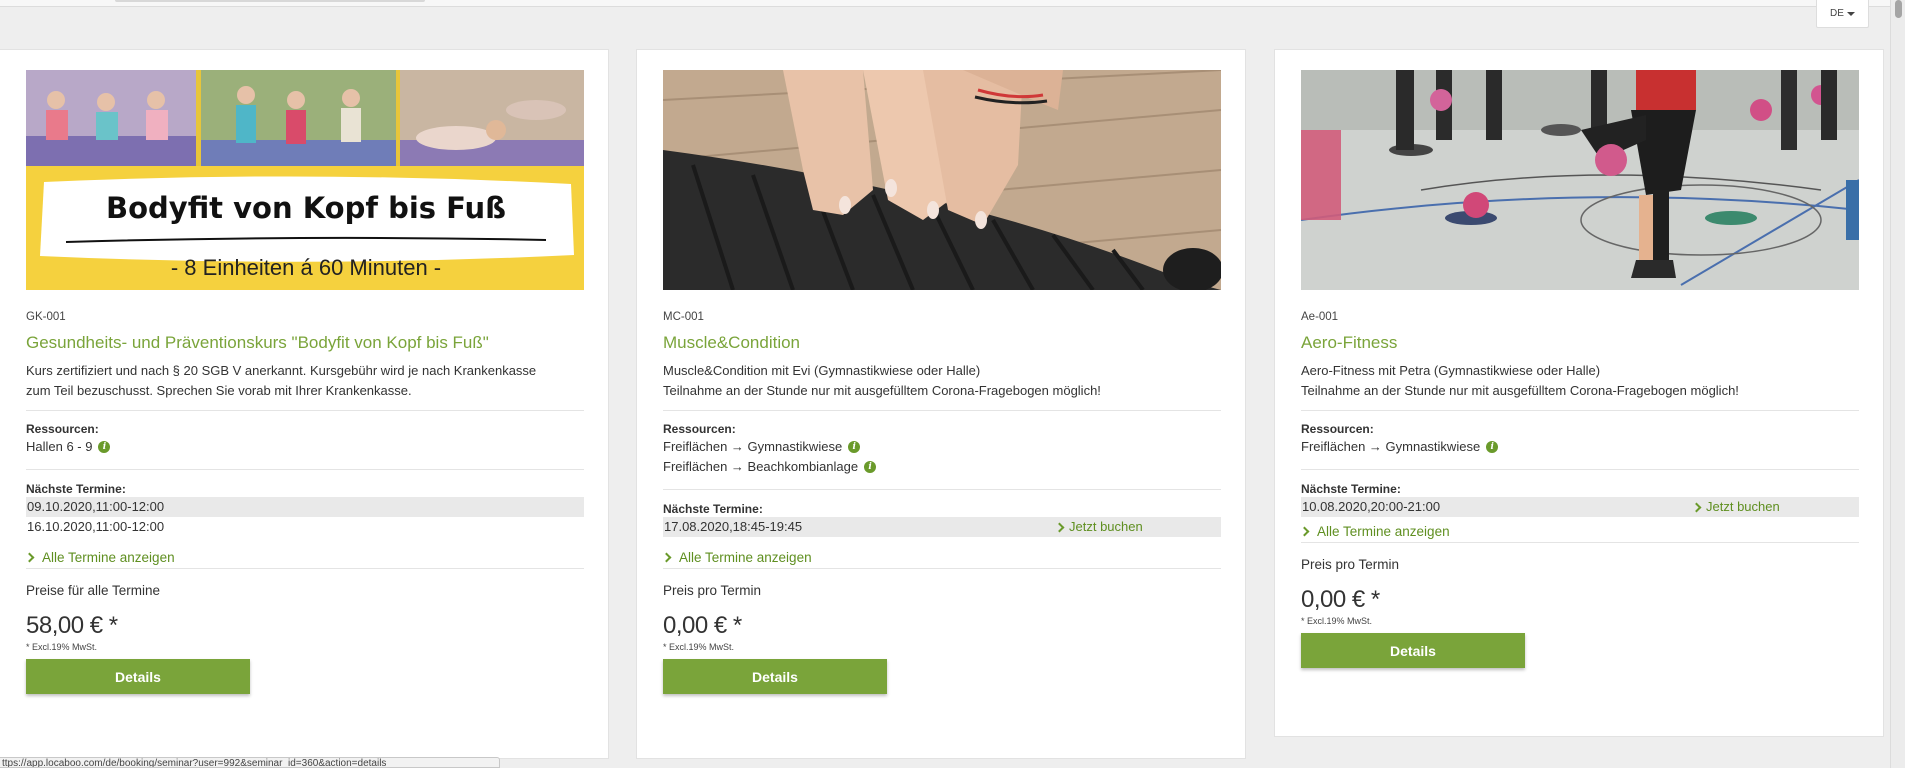 The image size is (1905, 768). I want to click on course-code: Ae-001, so click(1320, 317).